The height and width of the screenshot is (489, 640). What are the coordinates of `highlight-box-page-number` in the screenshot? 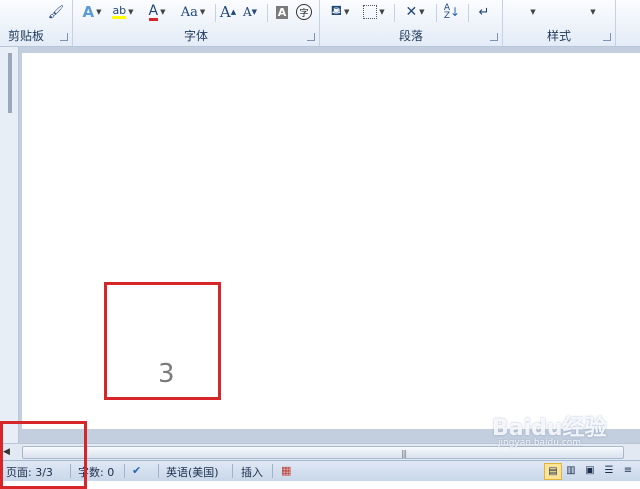 It's located at (162, 341).